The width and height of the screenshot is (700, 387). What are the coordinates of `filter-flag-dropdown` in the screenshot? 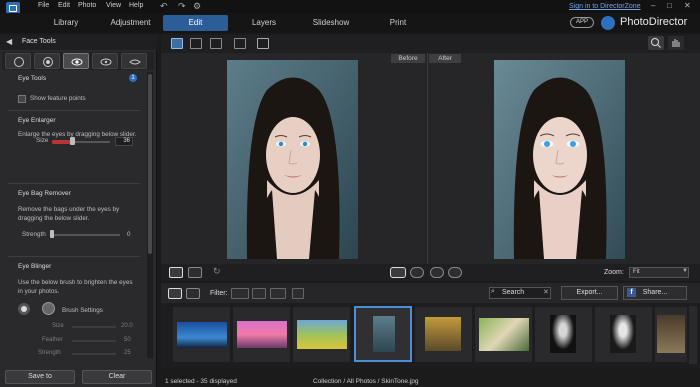 It's located at (240, 293).